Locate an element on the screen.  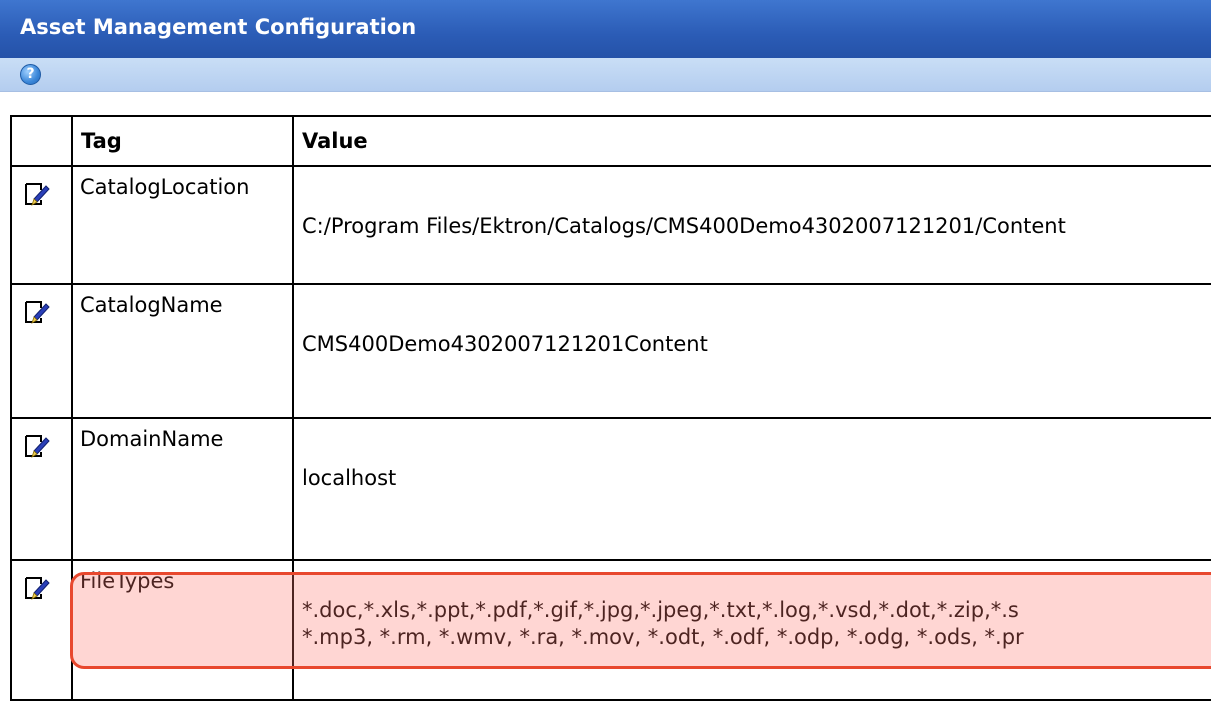
value-text: CMS400Demo4302007121201Content is located at coordinates (505, 344).